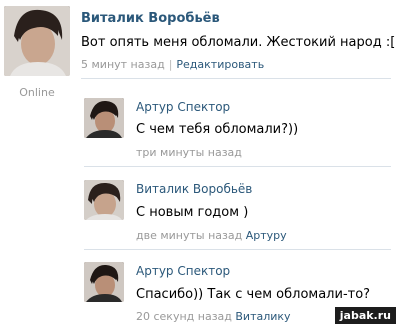 The width and height of the screenshot is (400, 328). I want to click on post-meta: 5 минут назад | Редактировать, so click(172, 64).